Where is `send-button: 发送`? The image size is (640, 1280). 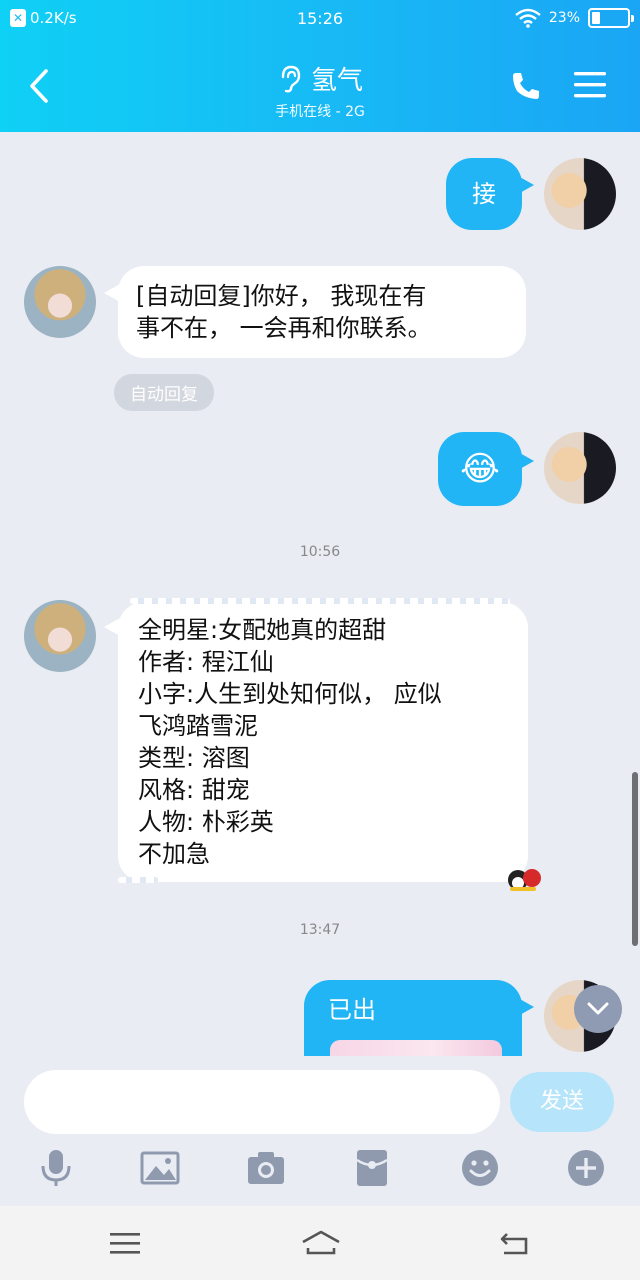
send-button: 发送 is located at coordinates (562, 1102).